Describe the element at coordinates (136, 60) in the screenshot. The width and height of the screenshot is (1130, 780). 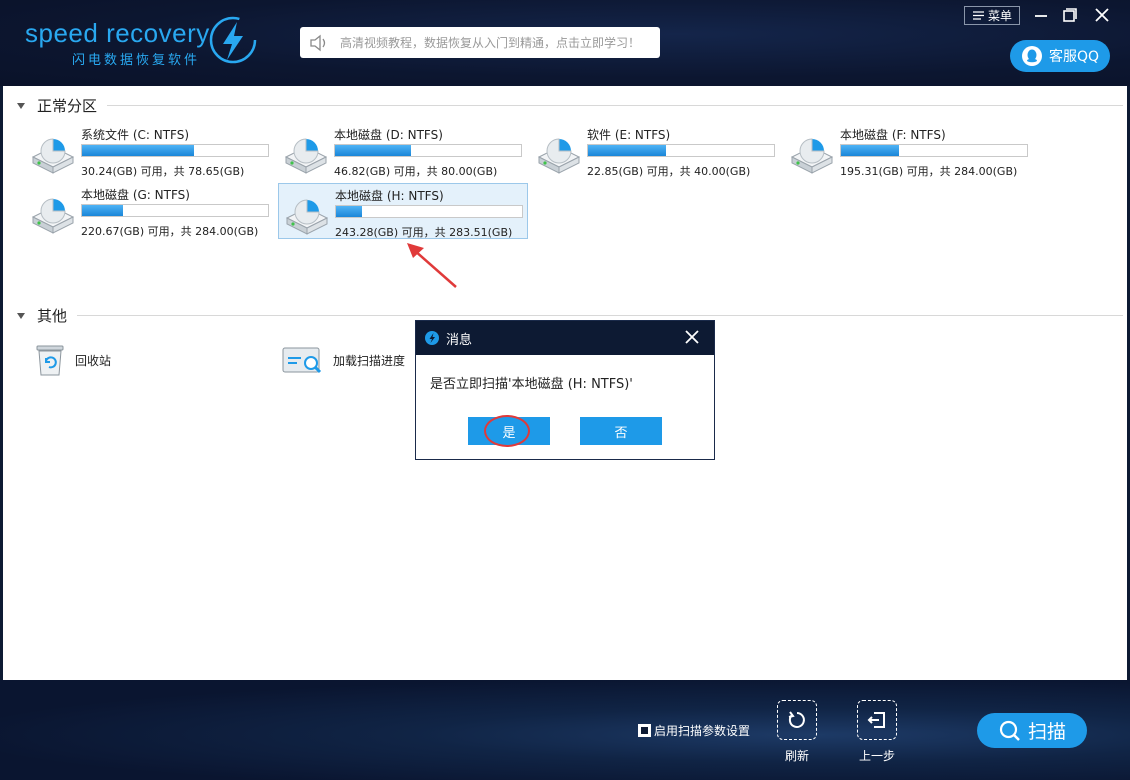
I see `app-logo-subtitle: 闪电数据恢复软件` at that location.